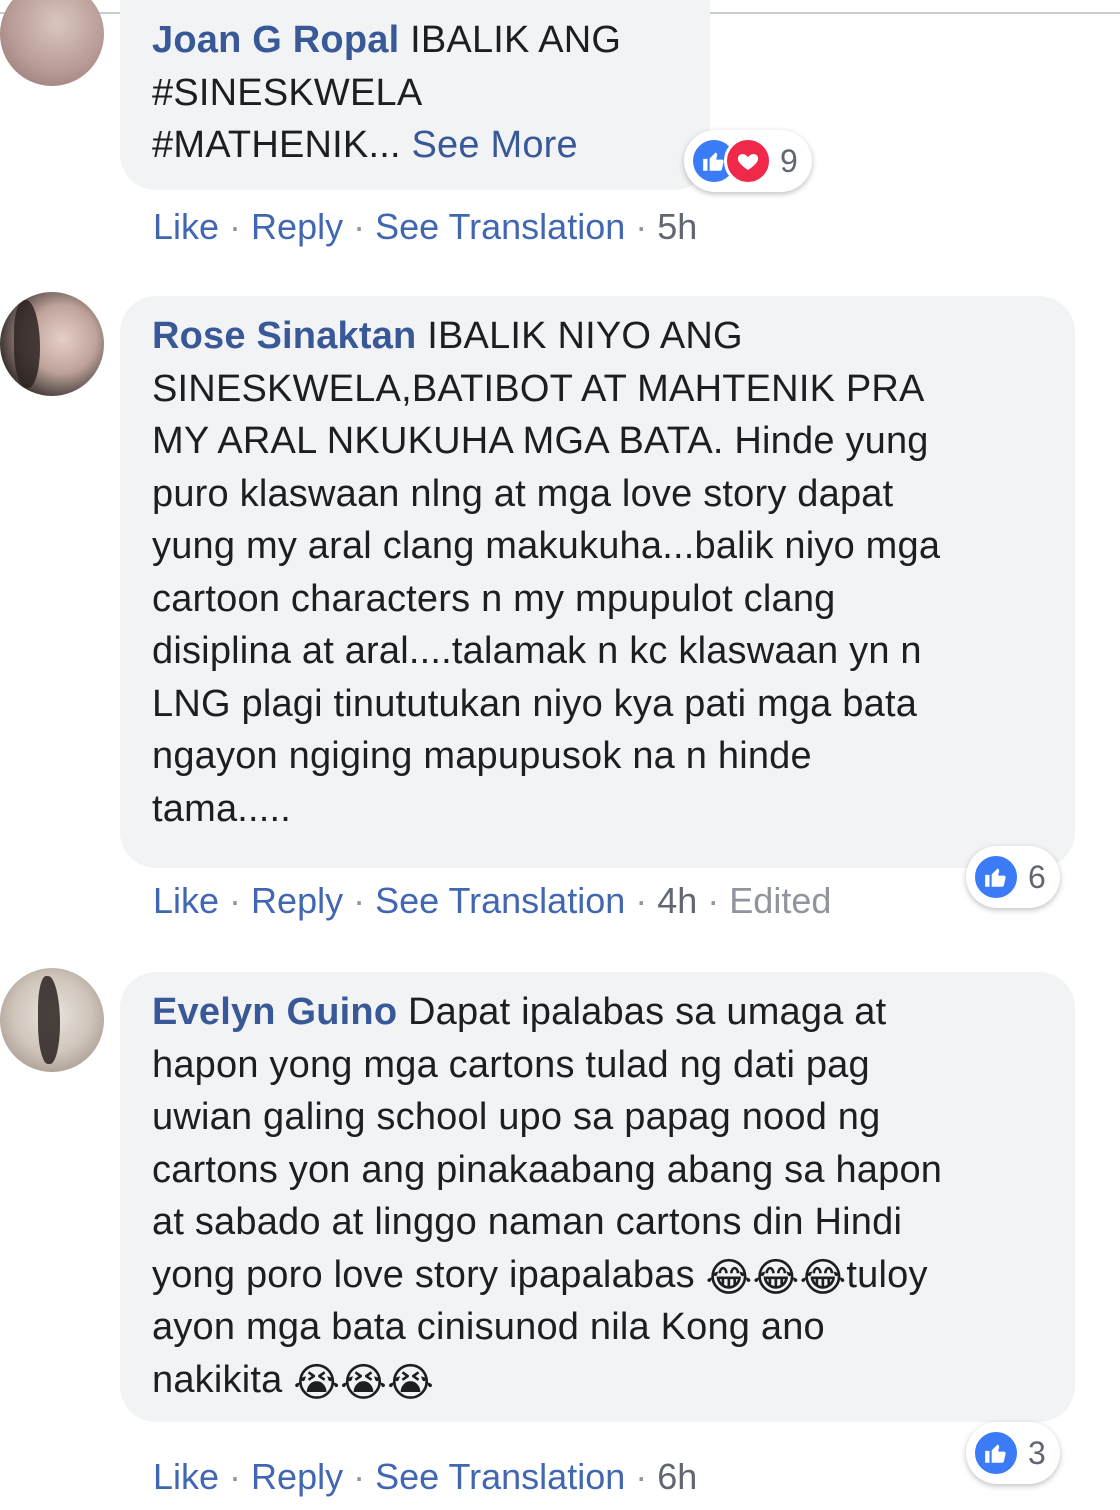 The height and width of the screenshot is (1510, 1120). Describe the element at coordinates (789, 160) in the screenshot. I see `reaction-count: 9` at that location.